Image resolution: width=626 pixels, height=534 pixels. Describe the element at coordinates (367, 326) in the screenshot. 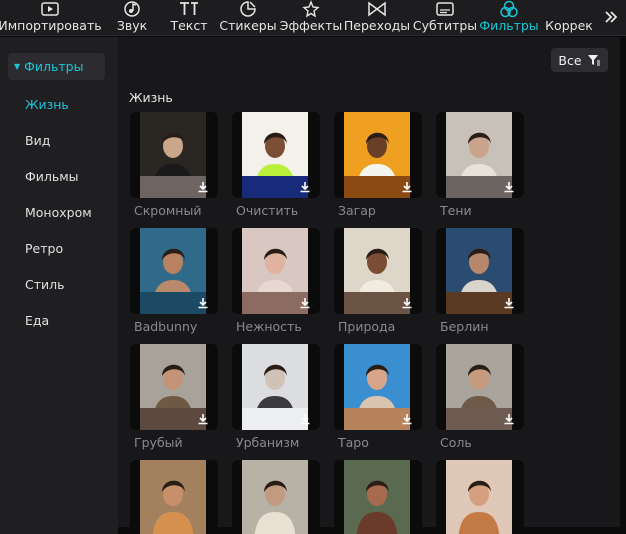

I see `filter-card-label: Природа` at that location.